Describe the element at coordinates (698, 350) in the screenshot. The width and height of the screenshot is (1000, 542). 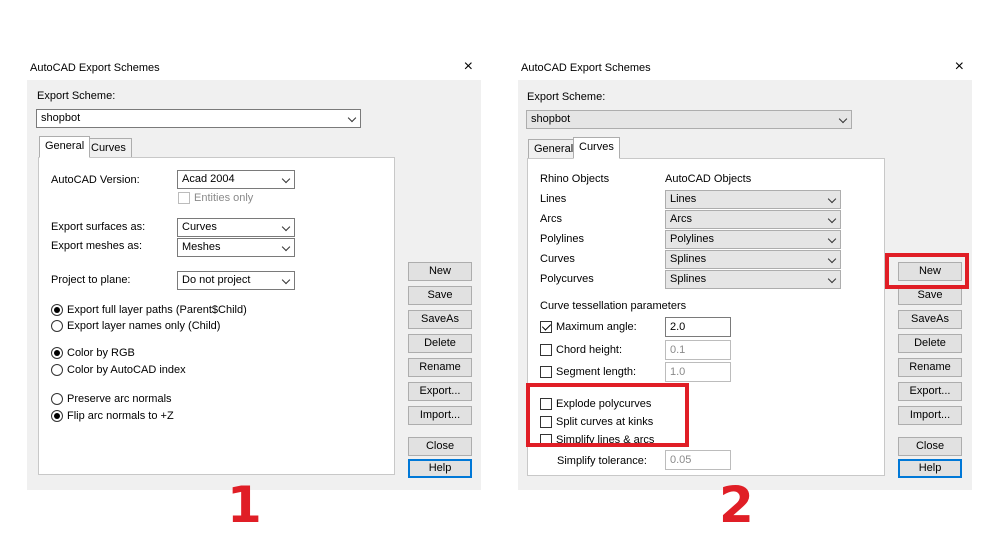
I see `chord-height-input: 0.1` at that location.